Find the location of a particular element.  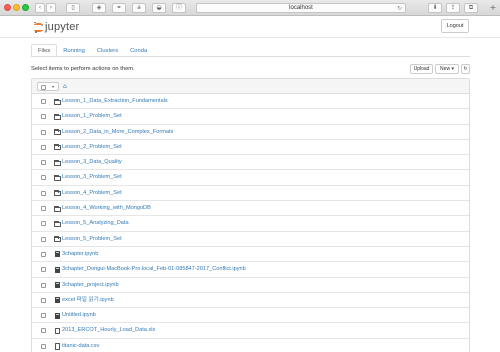

select-all-checkbox is located at coordinates (43, 87).